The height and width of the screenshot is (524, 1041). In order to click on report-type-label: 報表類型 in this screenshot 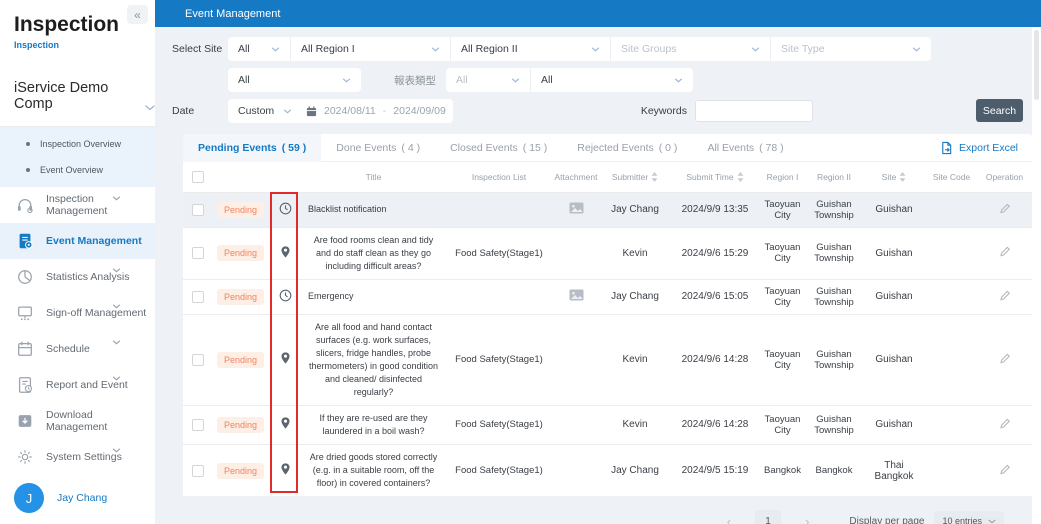, I will do `click(415, 80)`.